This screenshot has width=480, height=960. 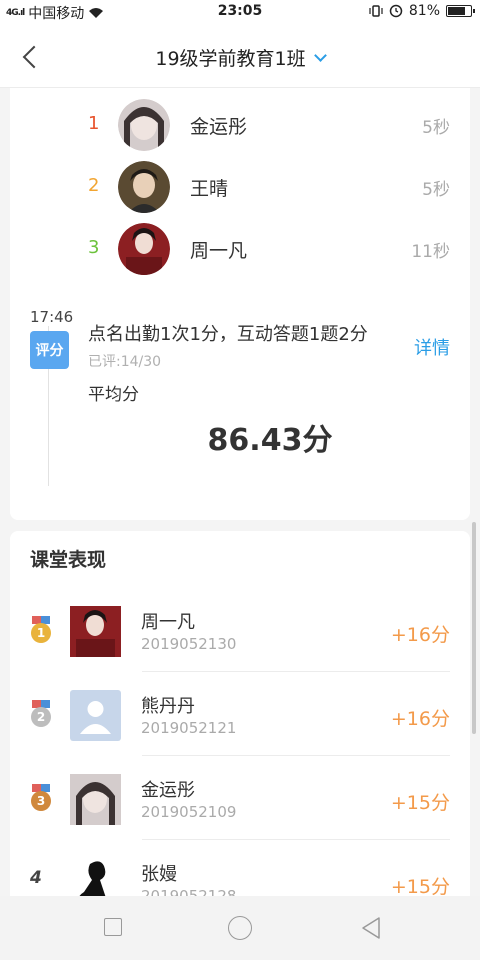 I want to click on average-score: 86.43分, so click(x=270, y=440).